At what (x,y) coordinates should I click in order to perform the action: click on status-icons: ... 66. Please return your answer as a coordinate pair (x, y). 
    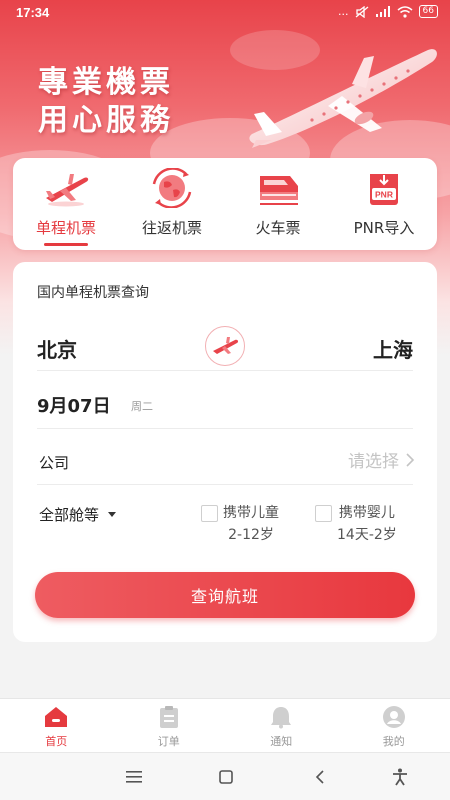
    Looking at the image, I should click on (388, 11).